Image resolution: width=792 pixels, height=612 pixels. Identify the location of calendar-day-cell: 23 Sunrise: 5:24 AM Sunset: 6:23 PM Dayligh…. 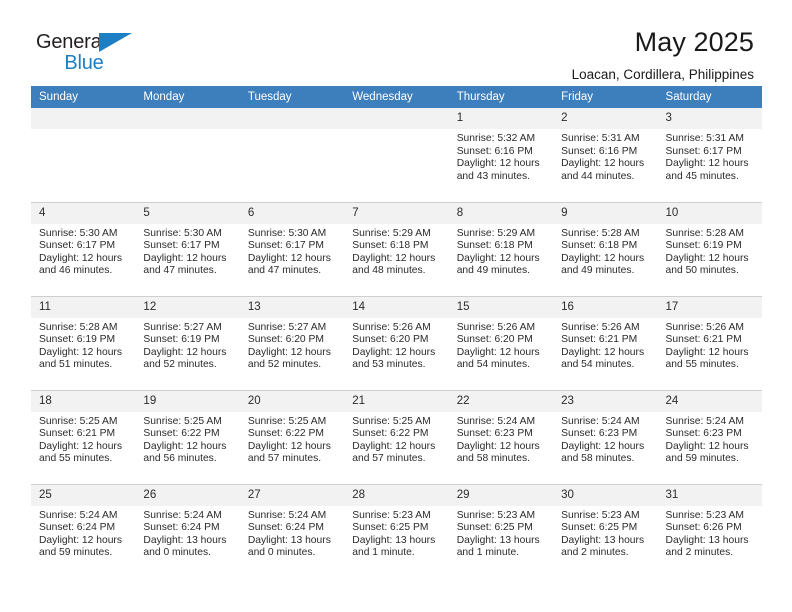
(605, 436).